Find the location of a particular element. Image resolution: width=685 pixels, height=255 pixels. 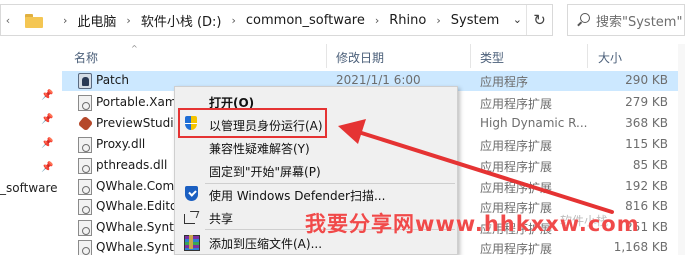

file-size: 1,168 KB is located at coordinates (640, 247).